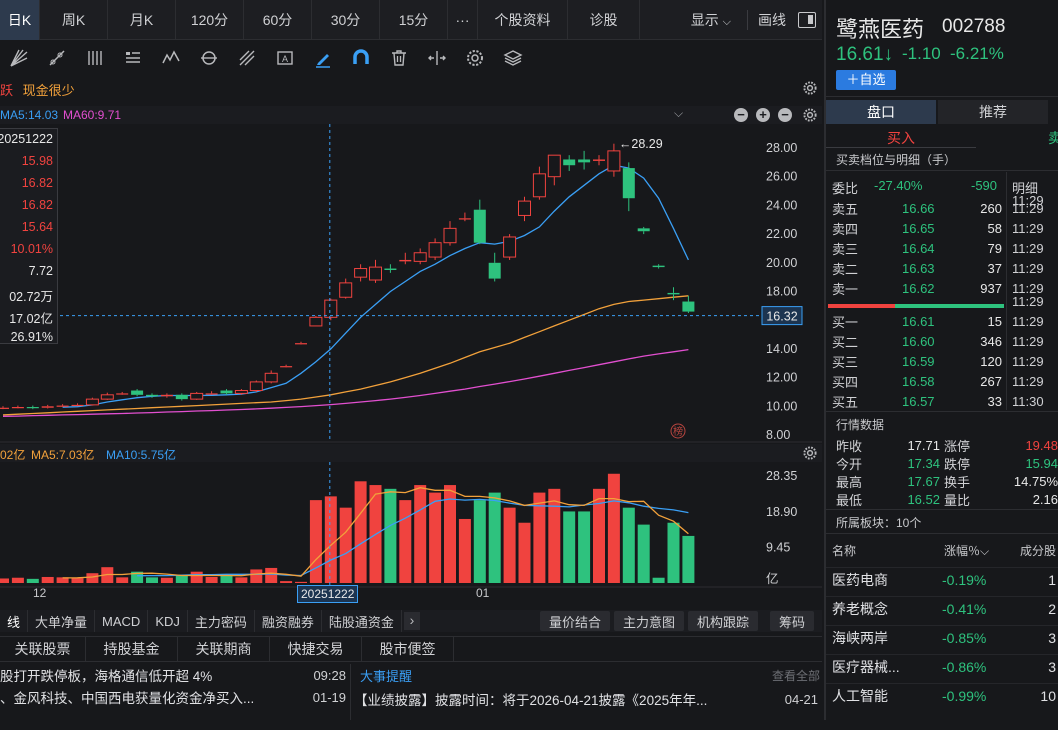  Describe the element at coordinates (810, 115) in the screenshot. I see `chart-settings-icon` at that location.